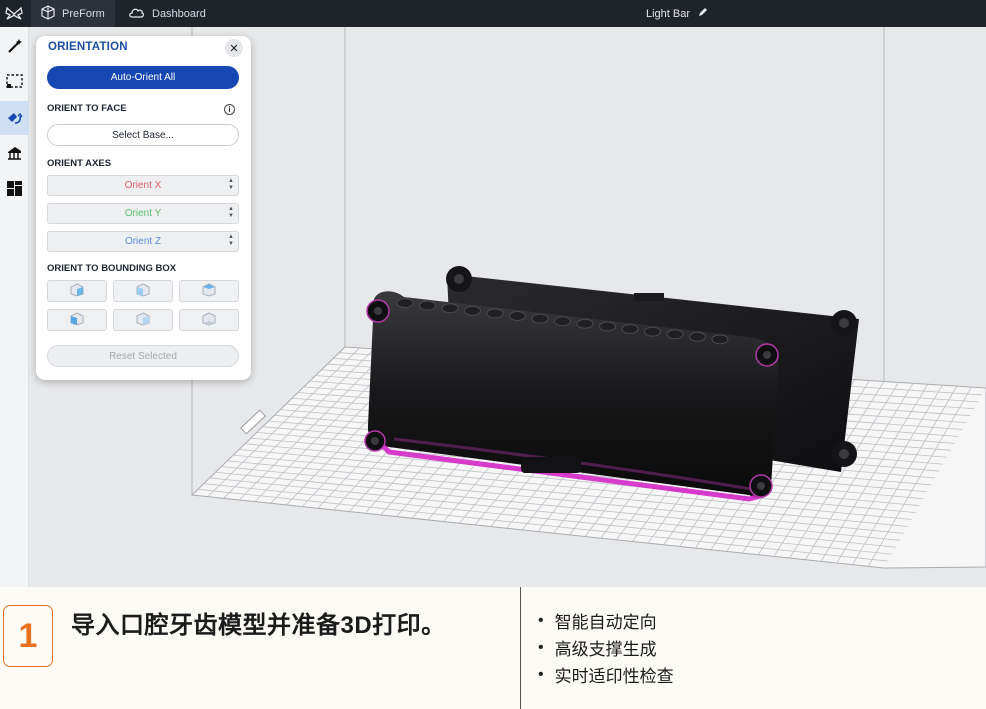  I want to click on close-button: ✕, so click(234, 48).